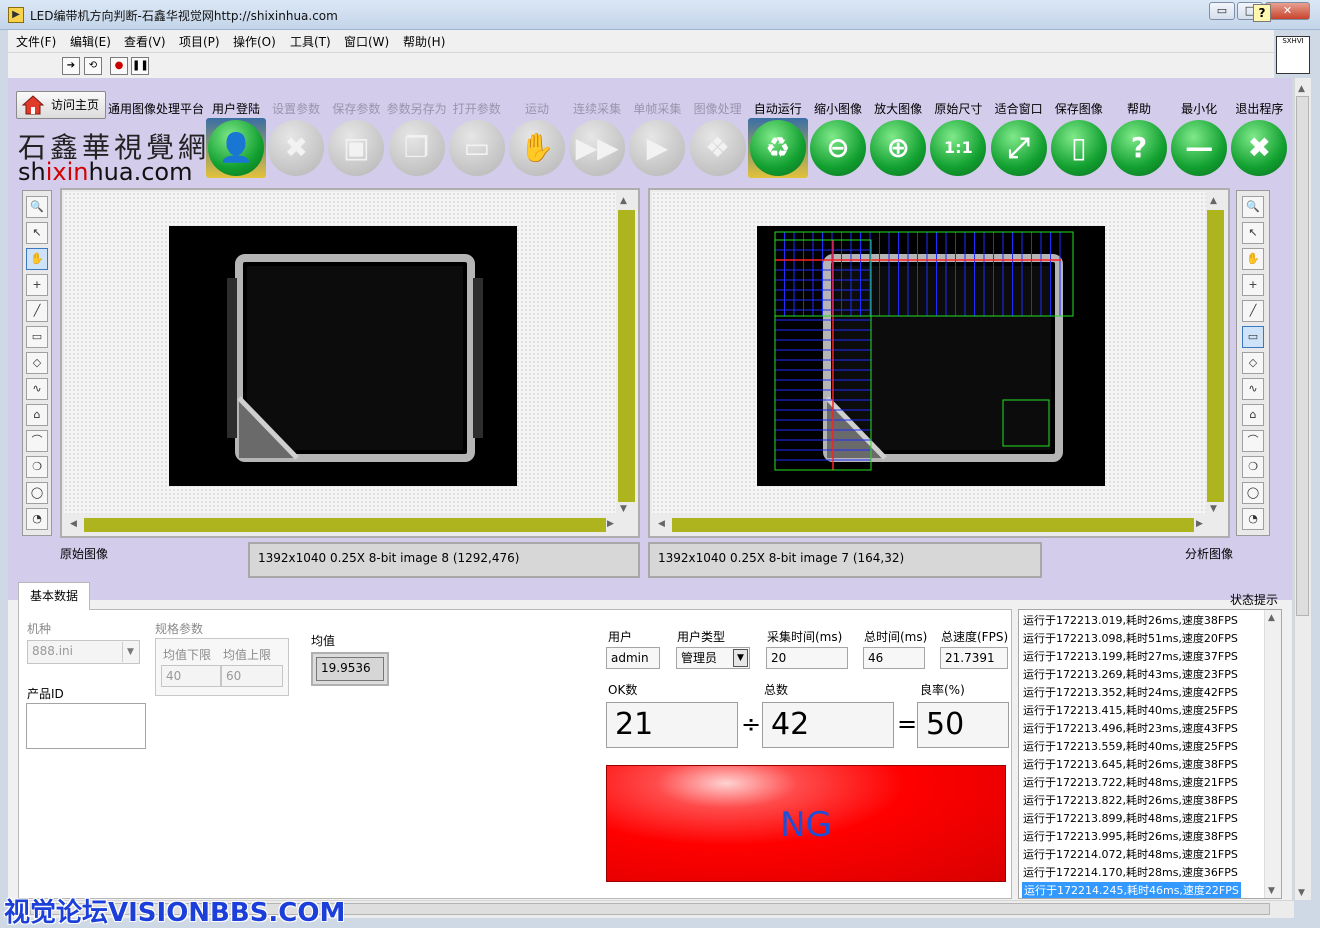 The image size is (1320, 928). Describe the element at coordinates (119, 66) in the screenshot. I see `abort-icon: ●` at that location.